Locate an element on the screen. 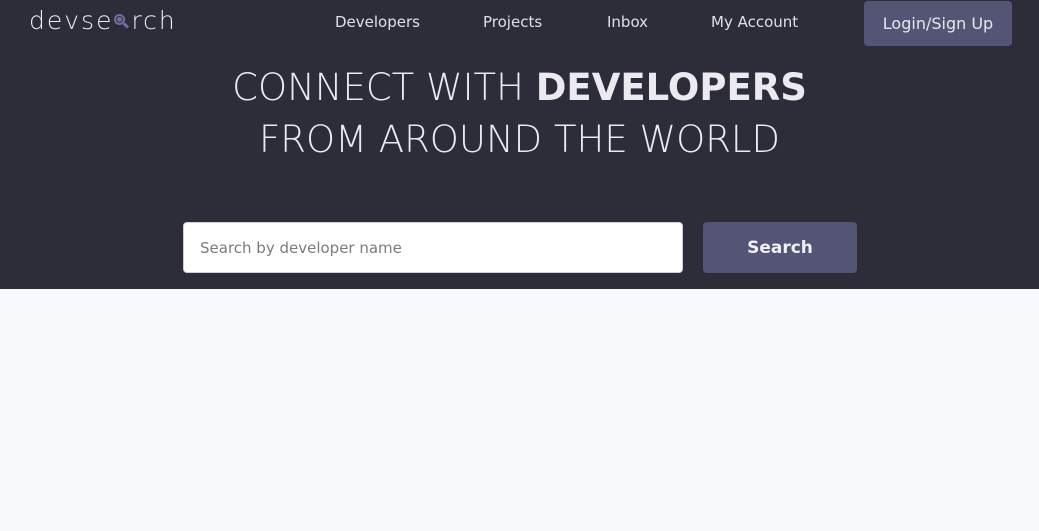 This screenshot has width=1039, height=531. hero-headline-light: CONNECT WITH is located at coordinates (384, 87).